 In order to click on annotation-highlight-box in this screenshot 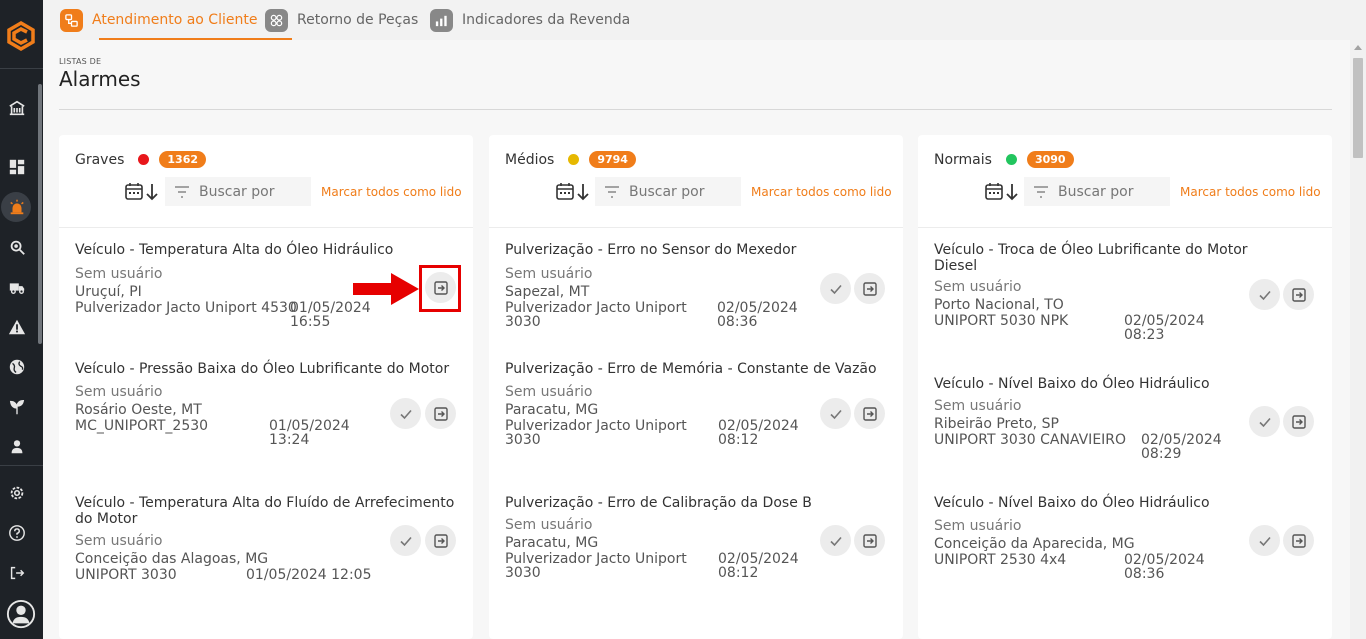, I will do `click(440, 288)`.